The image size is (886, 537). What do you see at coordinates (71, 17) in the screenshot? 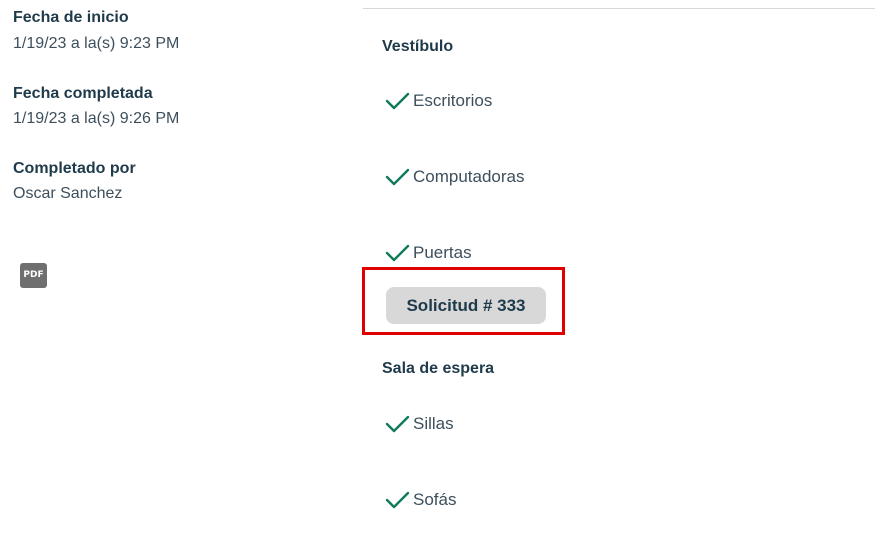
I see `start-date-label: Fecha de inicio` at bounding box center [71, 17].